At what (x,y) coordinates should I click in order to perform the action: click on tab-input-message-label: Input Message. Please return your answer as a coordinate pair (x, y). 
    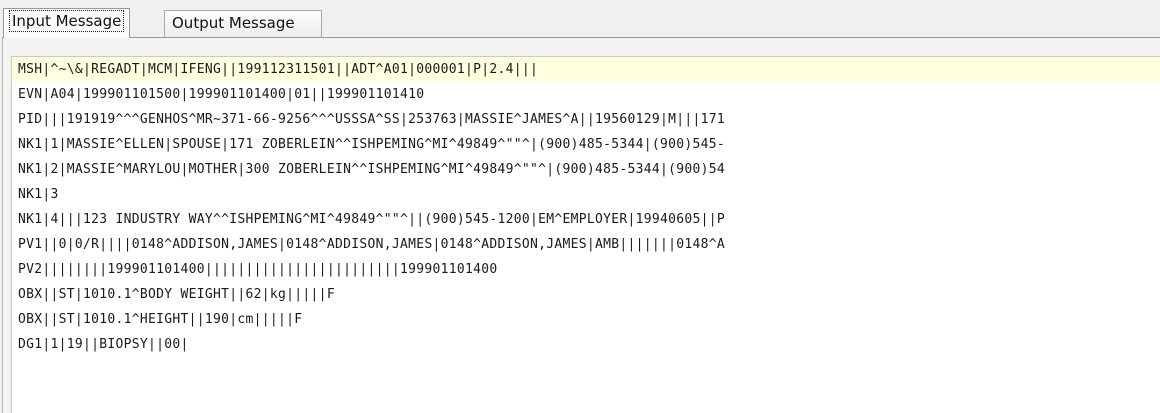
    Looking at the image, I should click on (66, 21).